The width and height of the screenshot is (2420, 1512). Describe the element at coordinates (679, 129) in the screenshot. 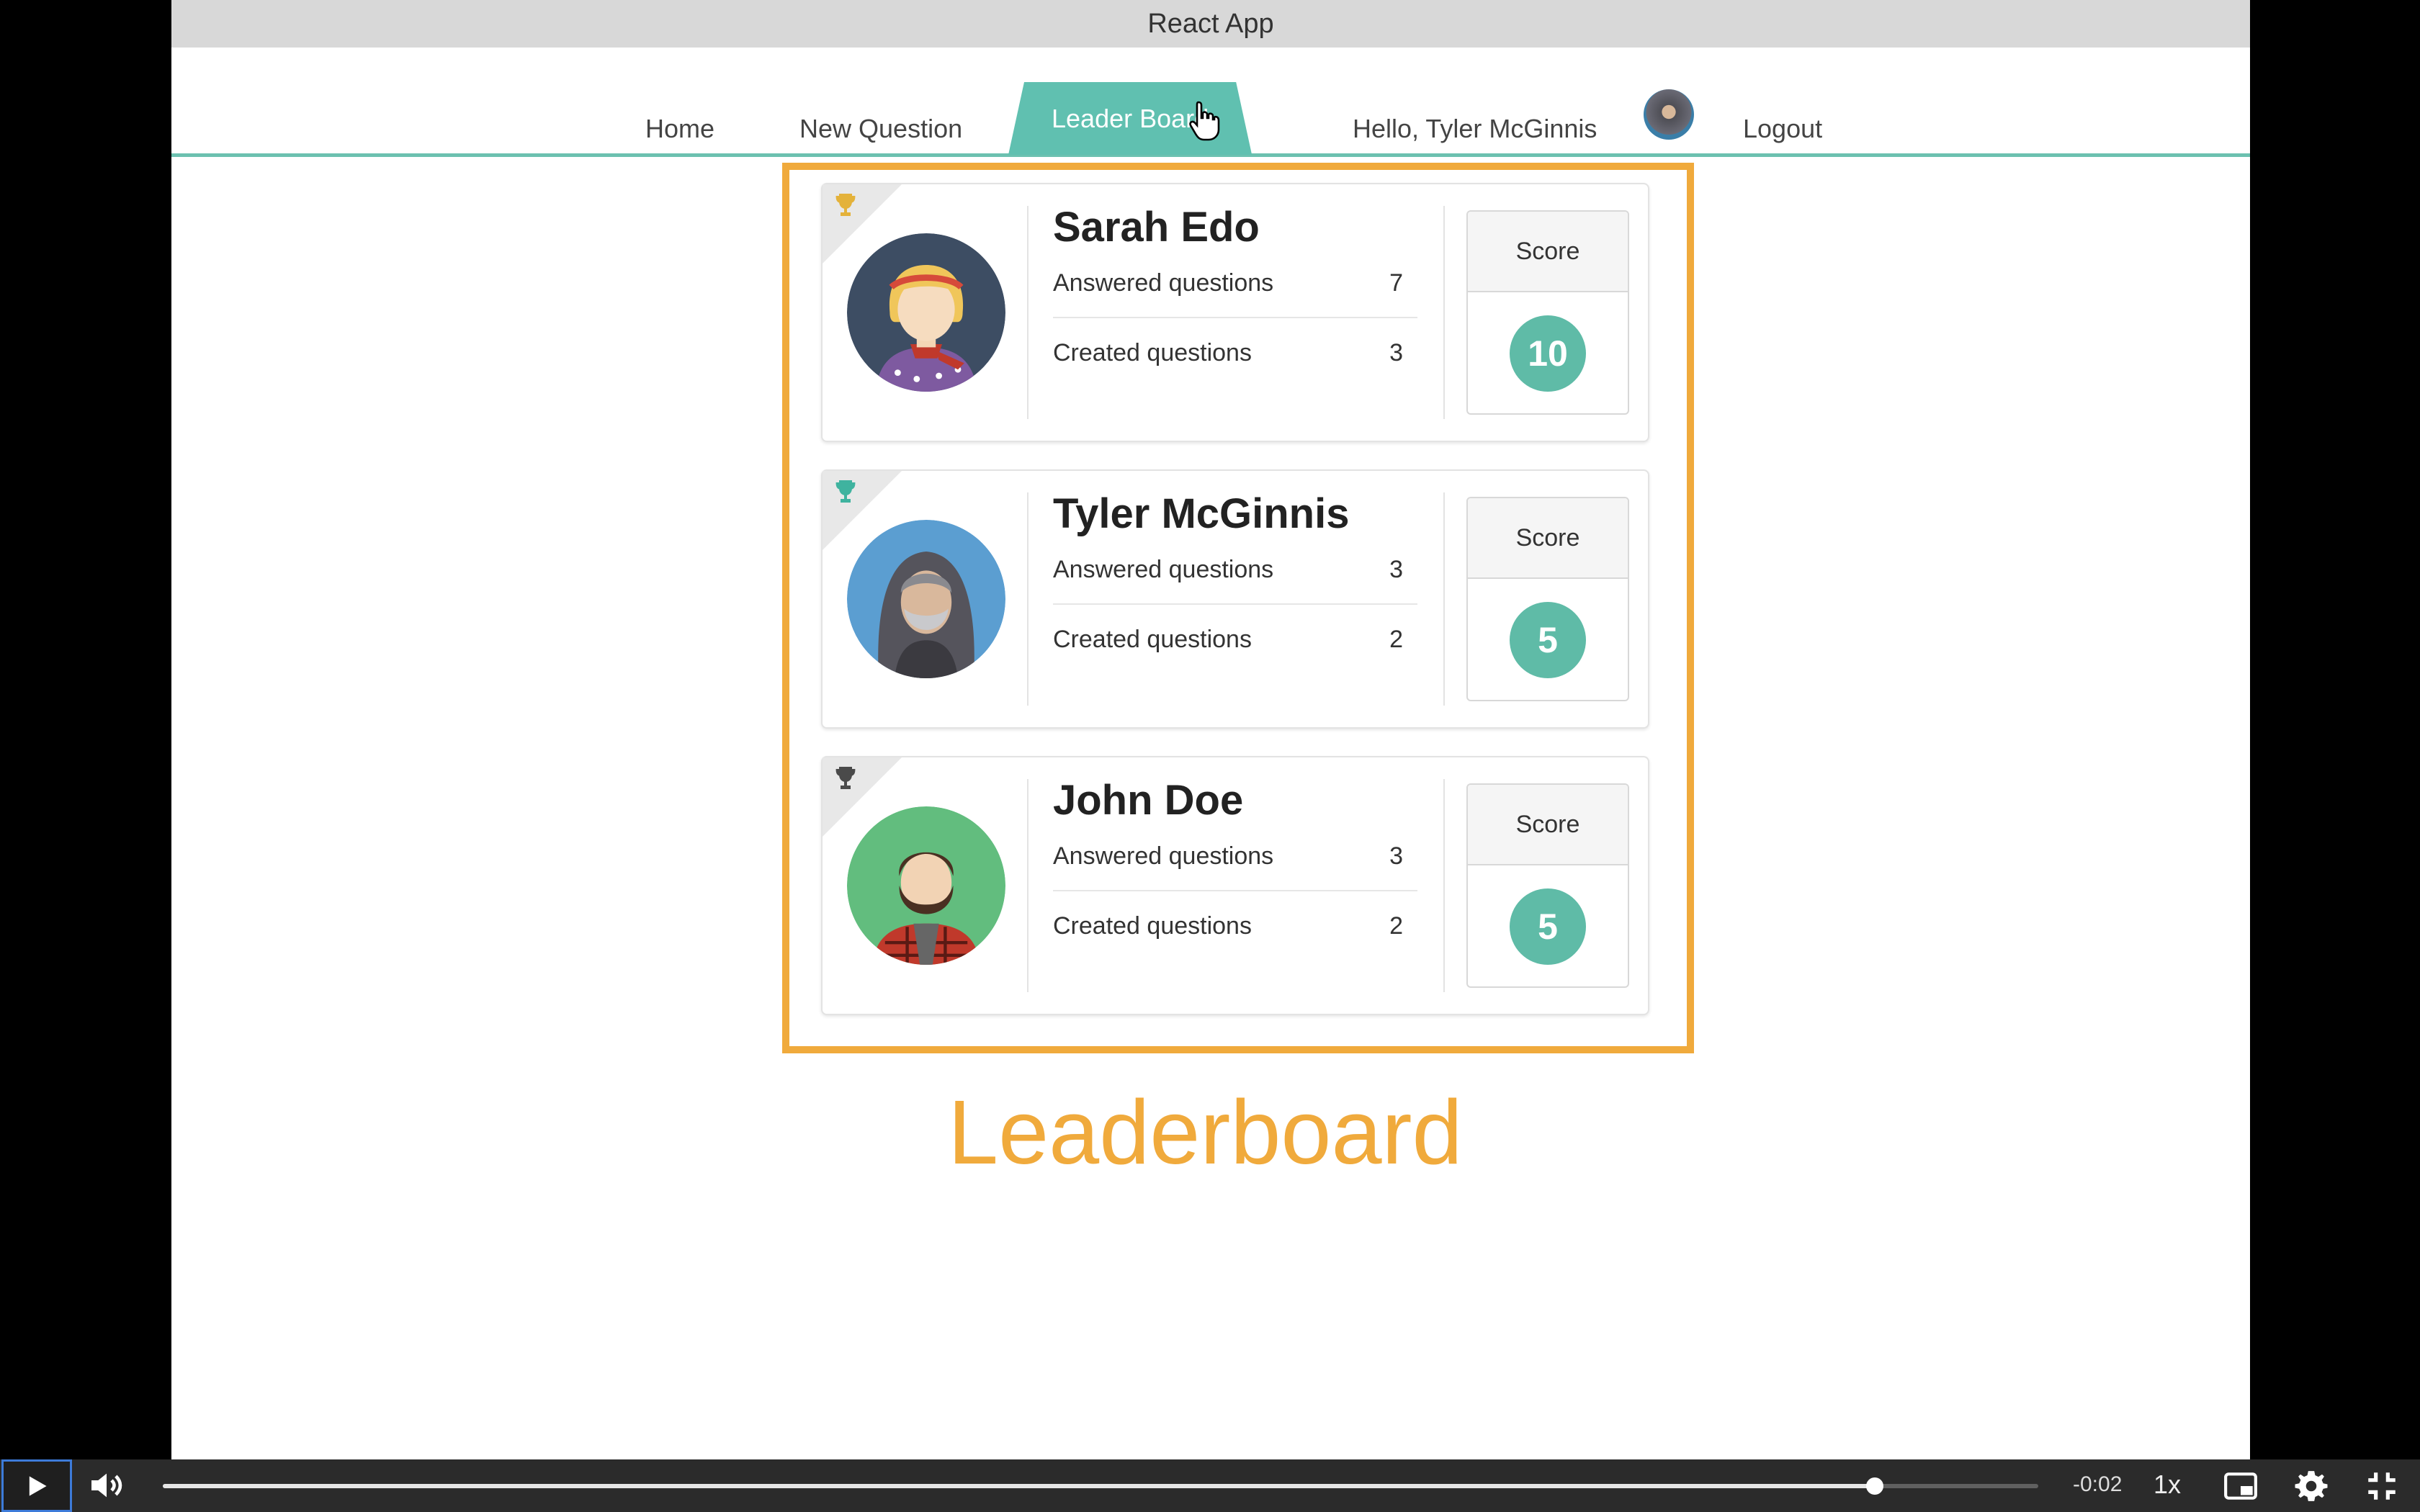

I see `nav-home: Home` at that location.